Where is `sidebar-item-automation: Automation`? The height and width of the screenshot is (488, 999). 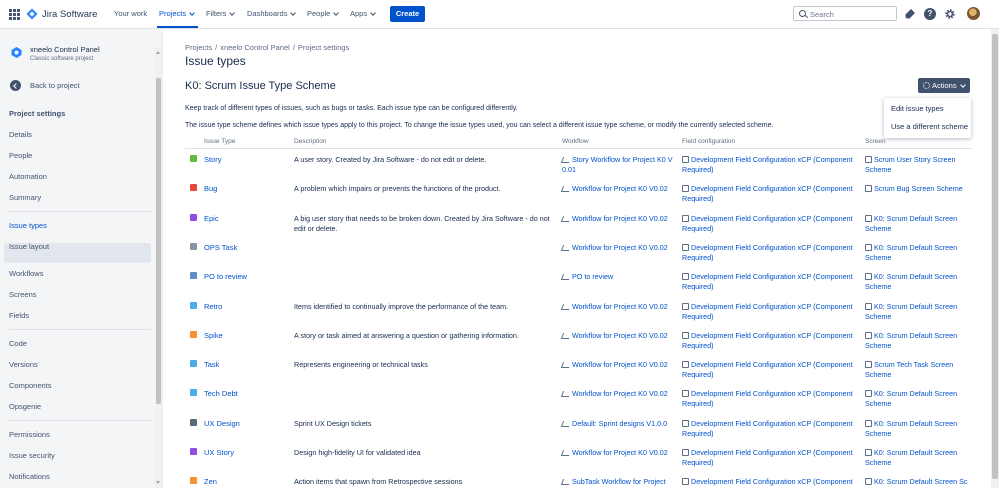 sidebar-item-automation: Automation is located at coordinates (28, 176).